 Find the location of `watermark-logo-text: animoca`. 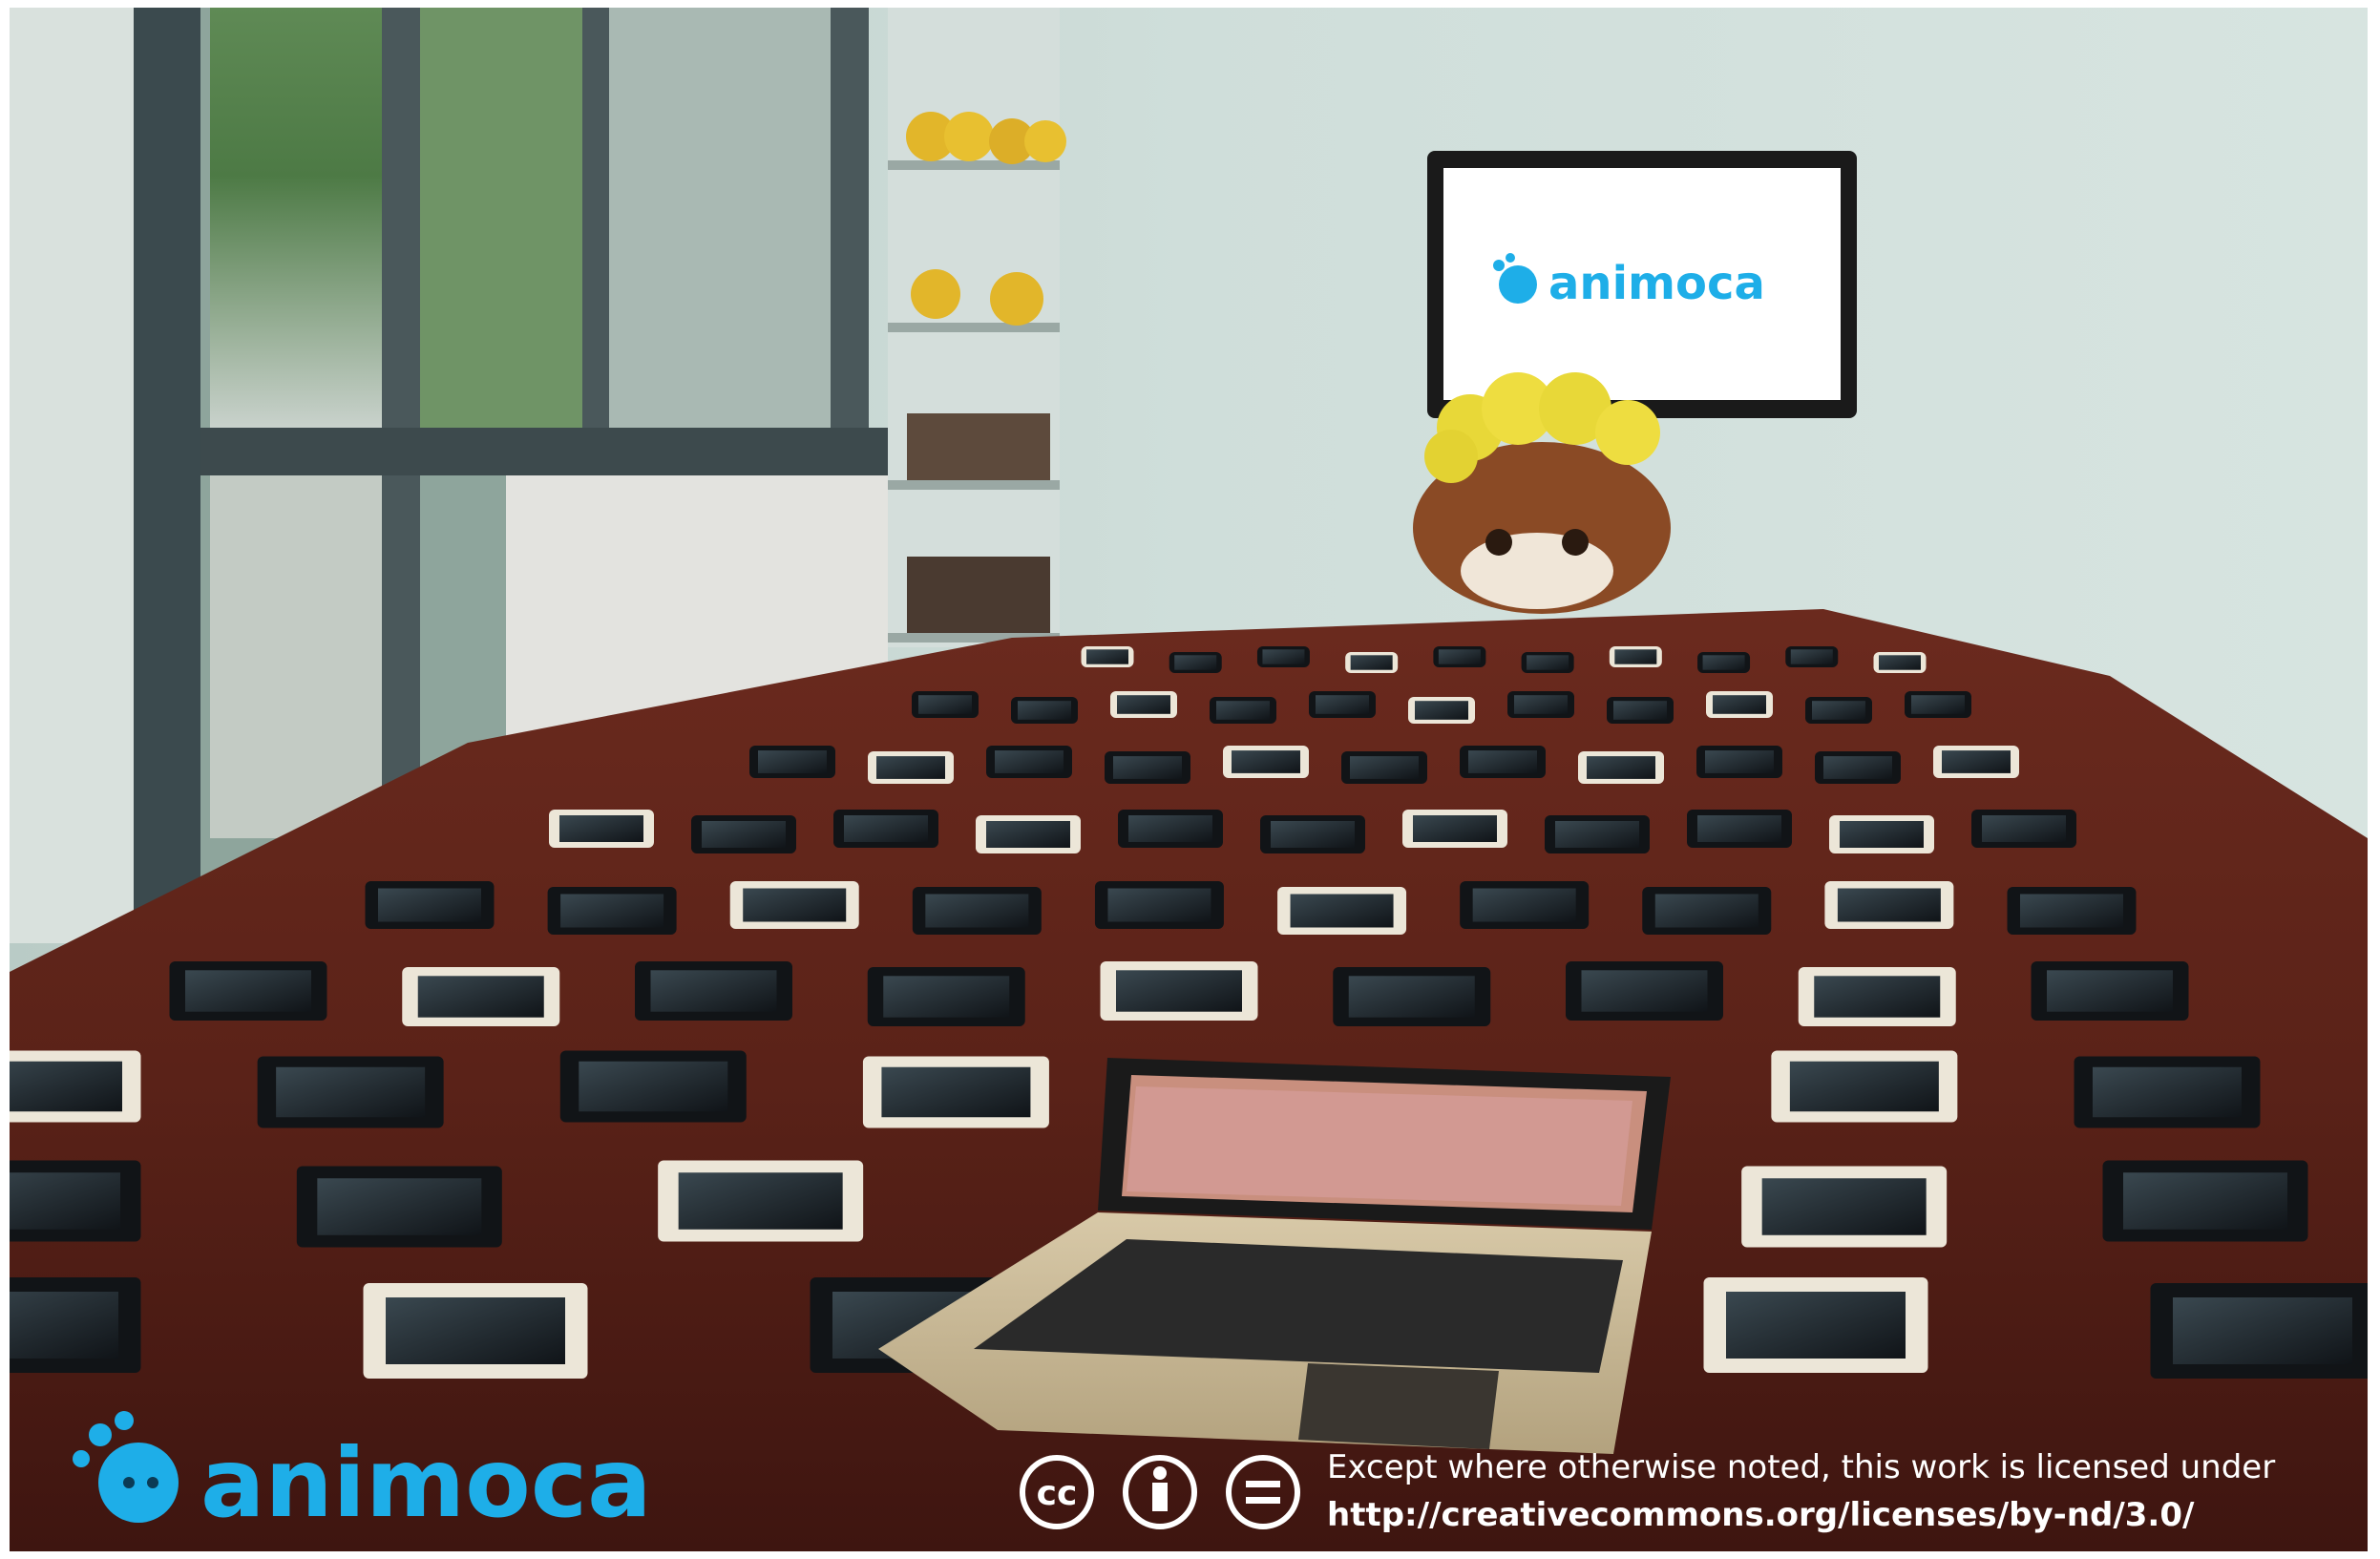

watermark-logo-text: animoca is located at coordinates (426, 1483).